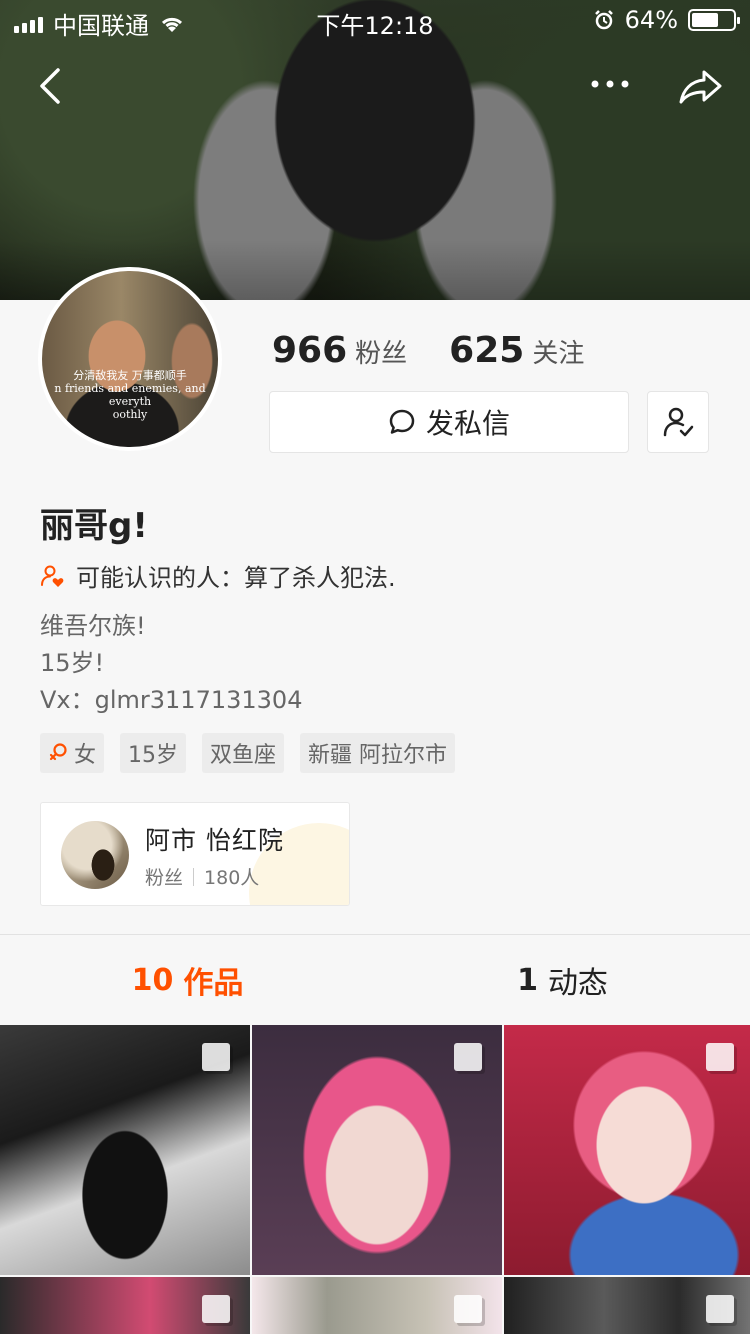 This screenshot has width=750, height=1334. What do you see at coordinates (232, 878) in the screenshot?
I see `group-fans-count: 180人` at bounding box center [232, 878].